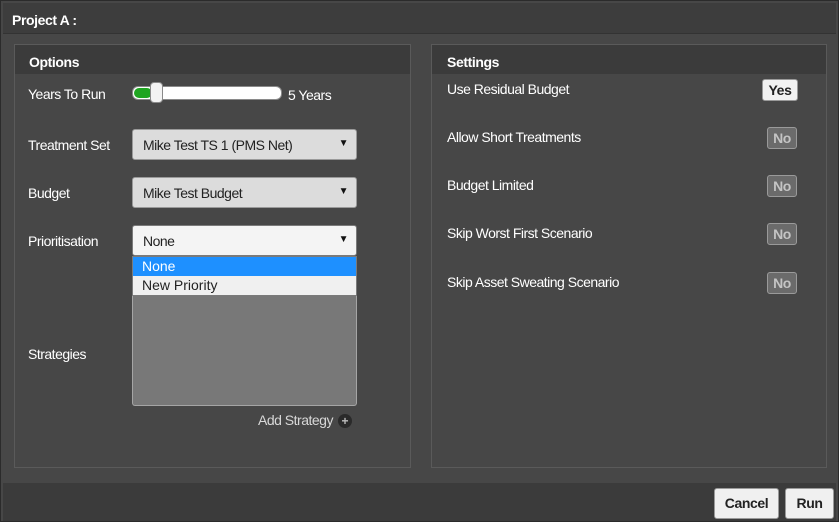 This screenshot has width=839, height=522. What do you see at coordinates (782, 234) in the screenshot?
I see `toggle-skip-worst-first: No` at bounding box center [782, 234].